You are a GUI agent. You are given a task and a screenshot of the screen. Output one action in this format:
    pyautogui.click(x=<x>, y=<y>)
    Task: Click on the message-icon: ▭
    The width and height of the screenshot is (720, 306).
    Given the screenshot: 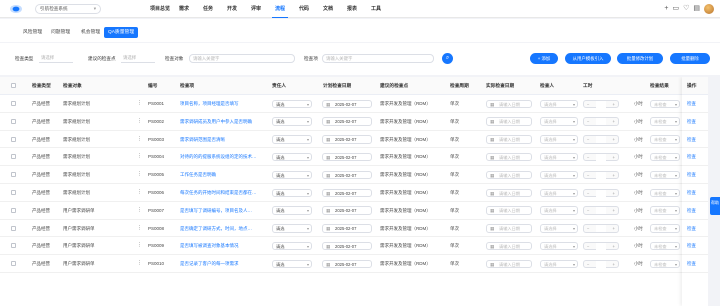 What is the action you would take?
    pyautogui.click(x=675, y=8)
    